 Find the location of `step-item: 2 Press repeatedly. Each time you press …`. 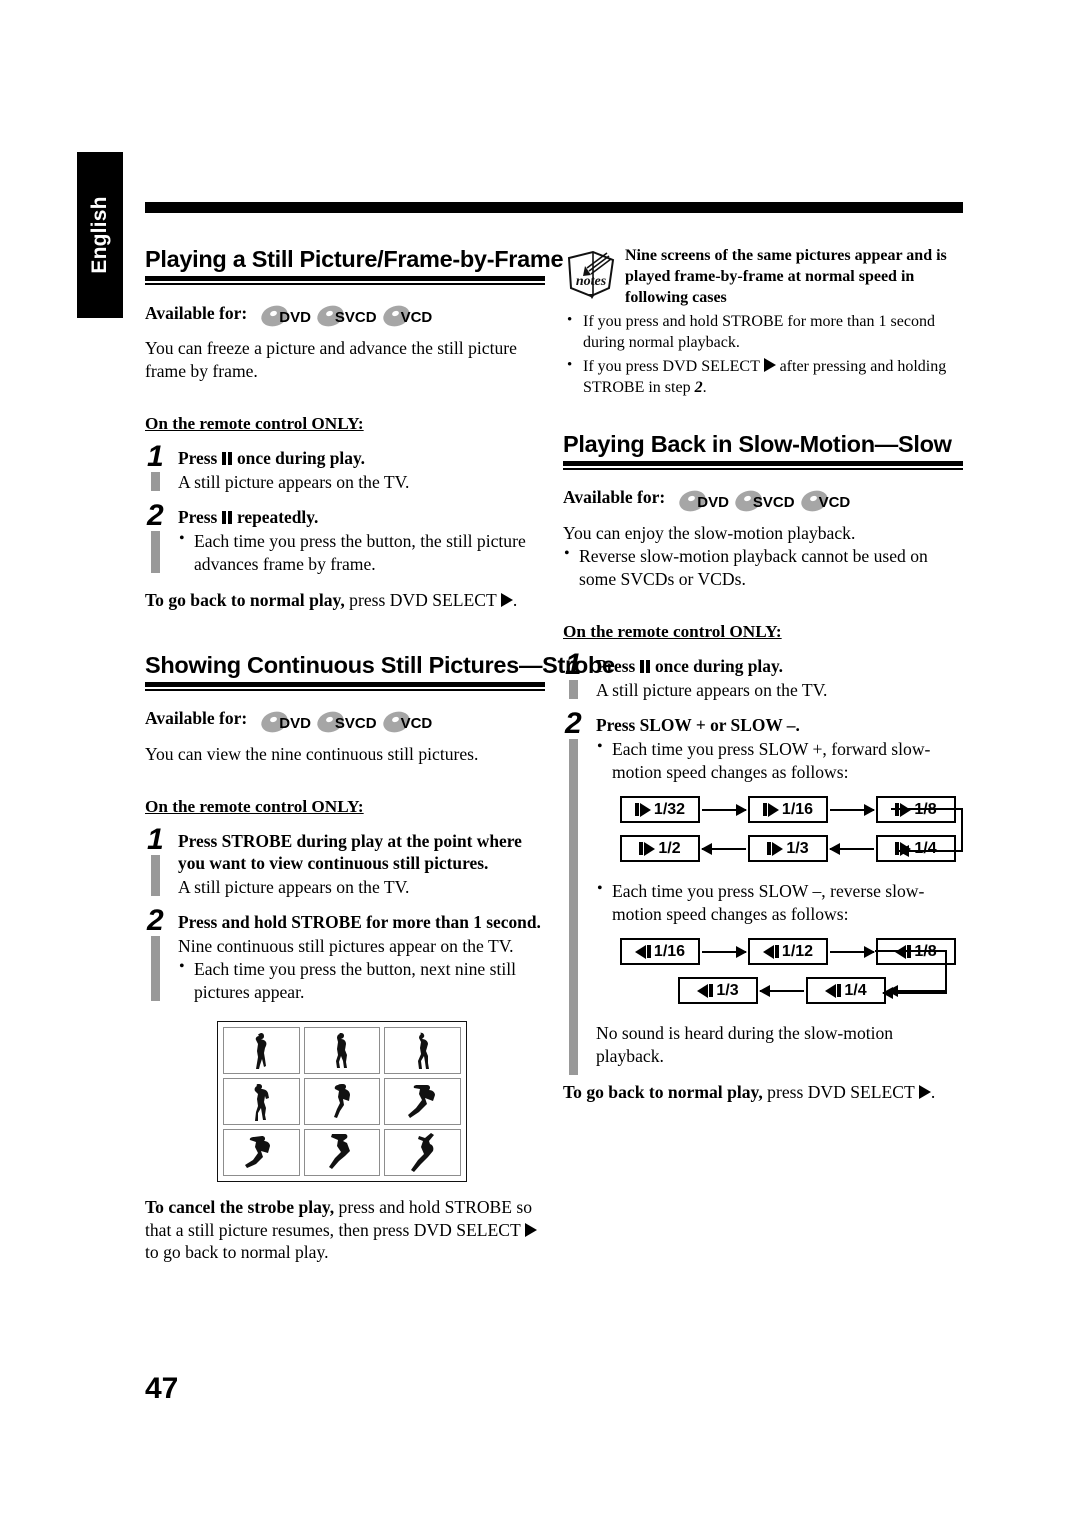

step-item: 2 Press repeatedly. Each time you press … is located at coordinates (345, 538).